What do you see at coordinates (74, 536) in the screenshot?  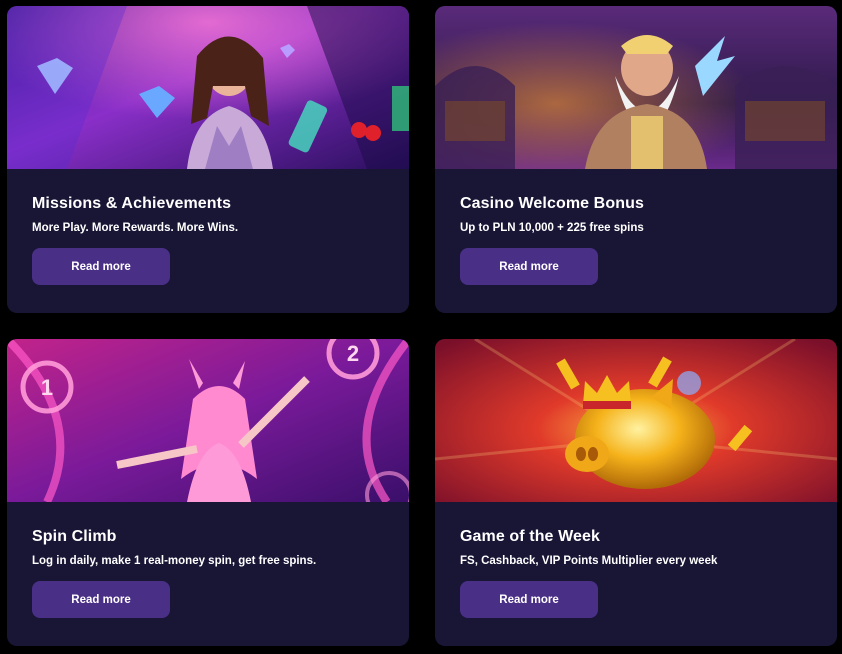 I see `card-title: Spin Climb` at bounding box center [74, 536].